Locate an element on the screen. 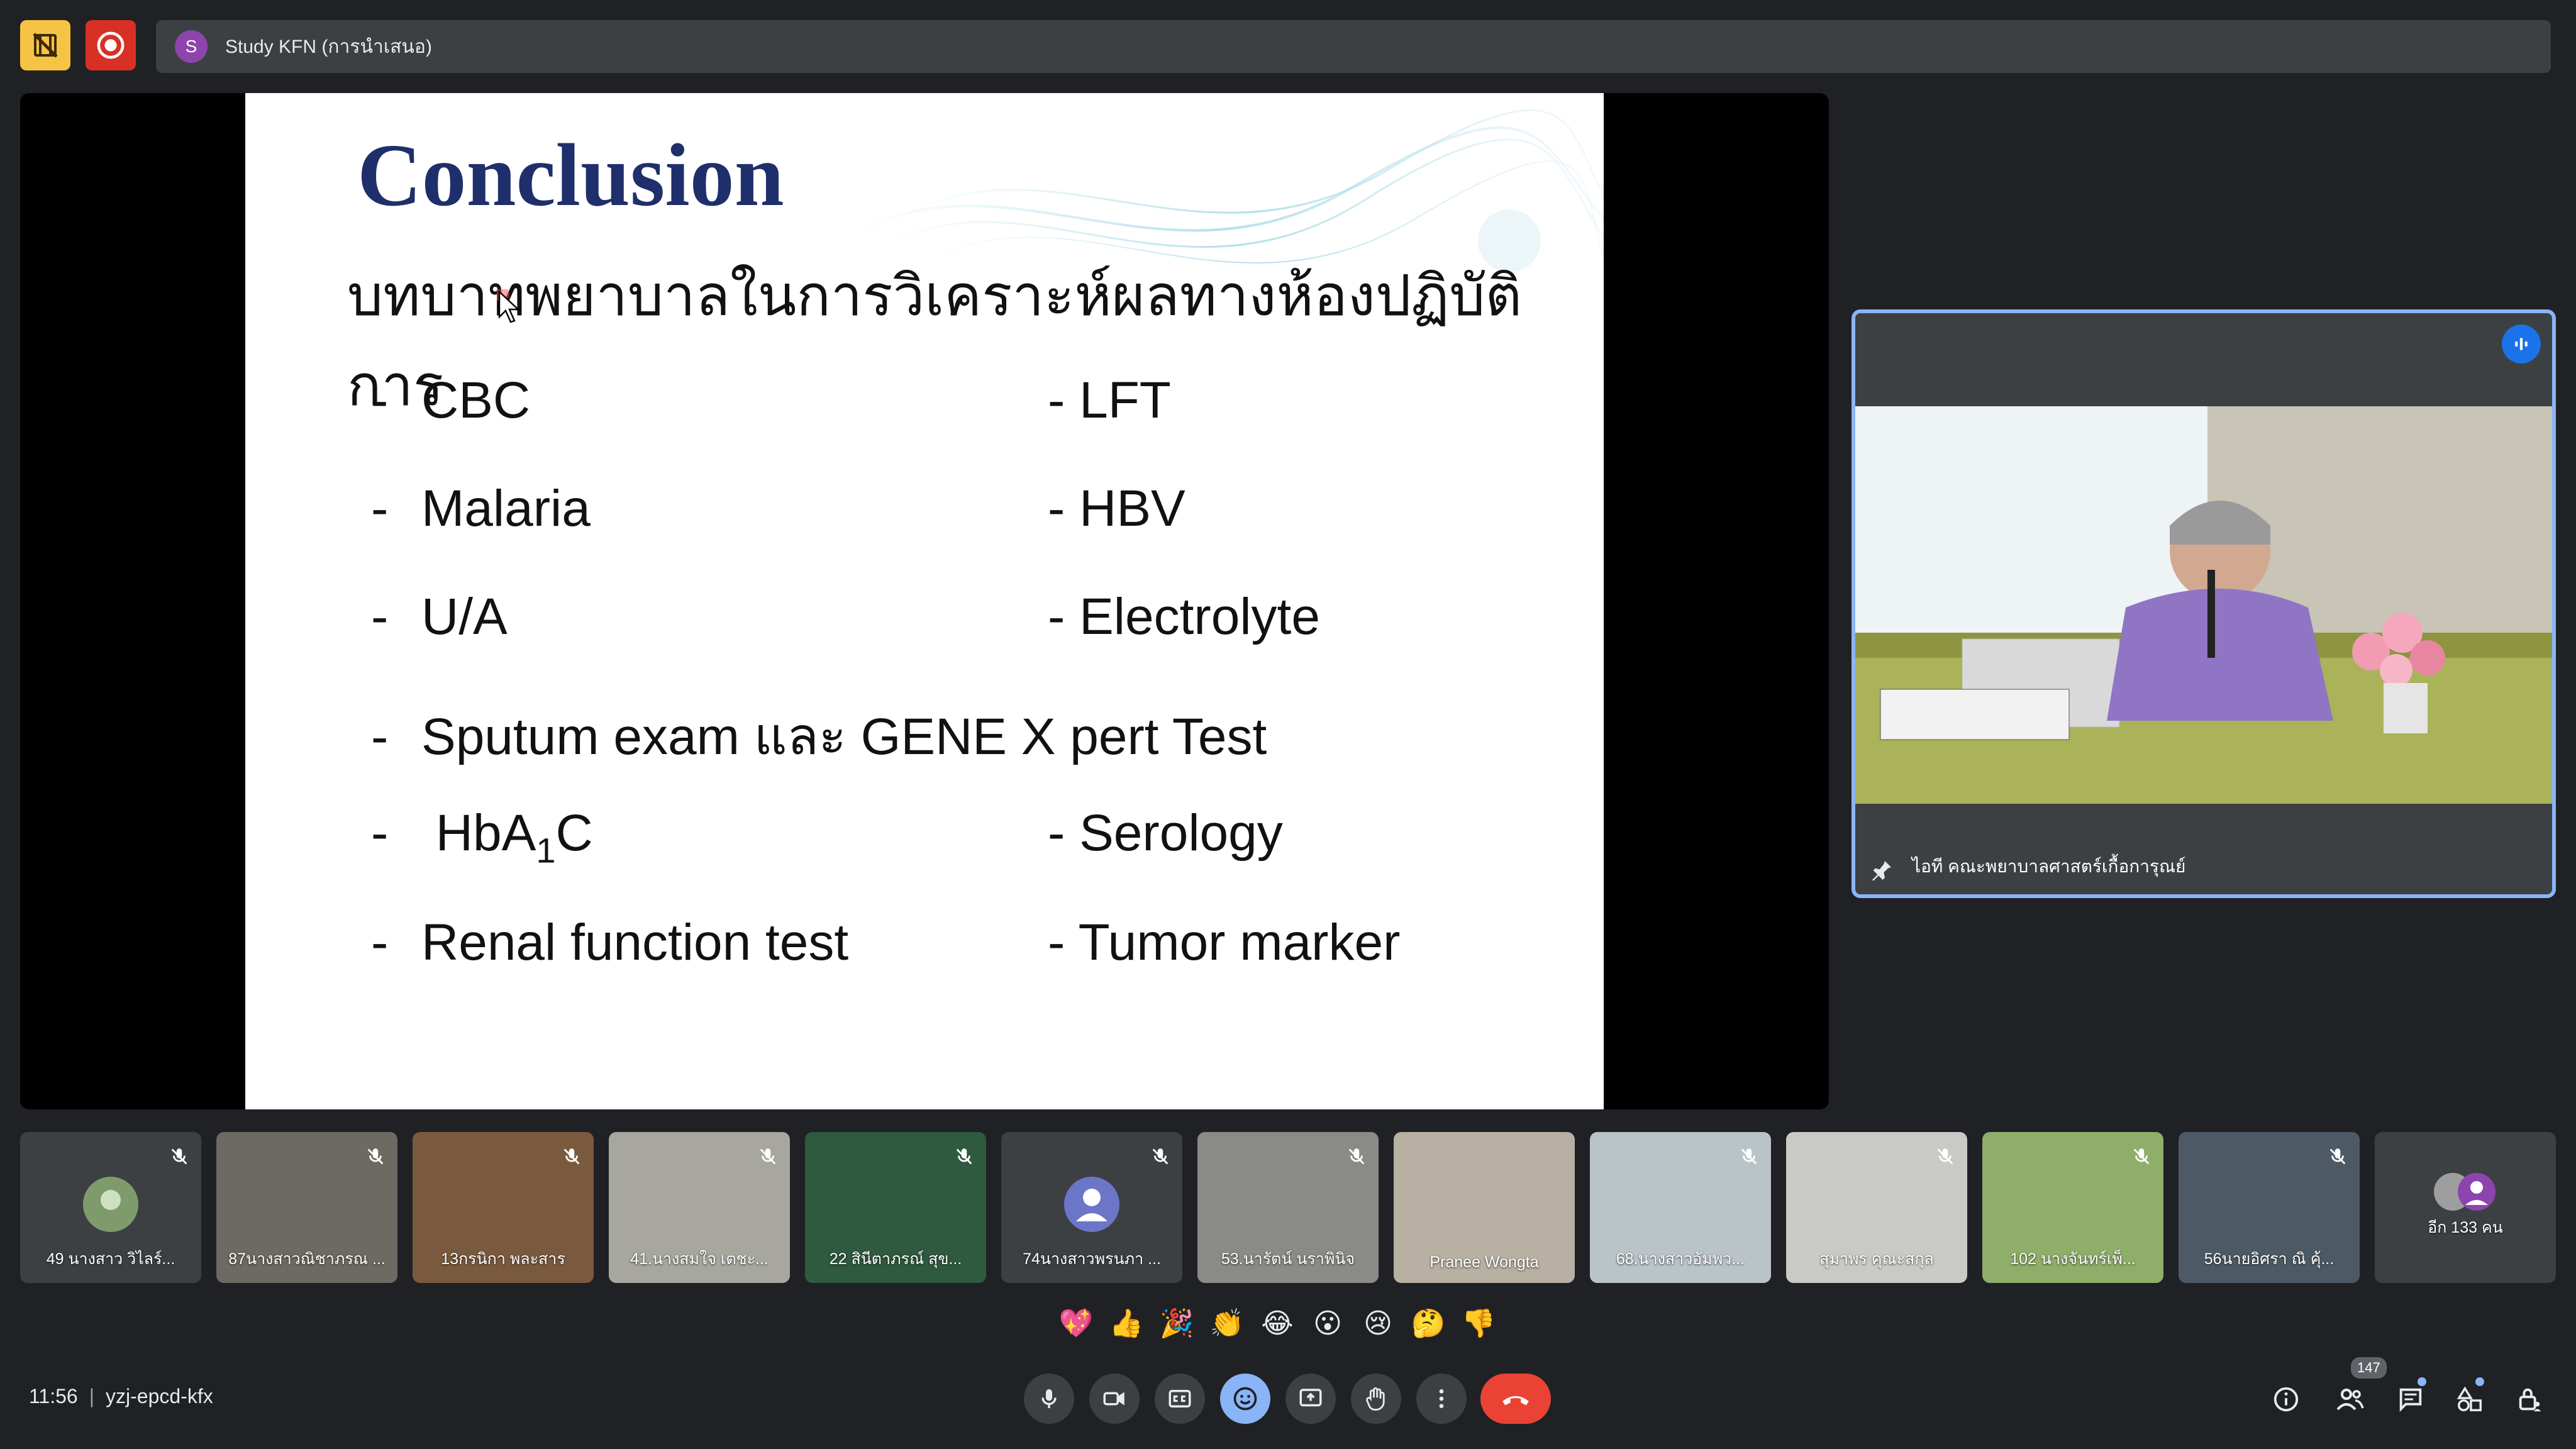 Image resolution: width=2576 pixels, height=1449 pixels. lock-person-icon is located at coordinates (2530, 1400).